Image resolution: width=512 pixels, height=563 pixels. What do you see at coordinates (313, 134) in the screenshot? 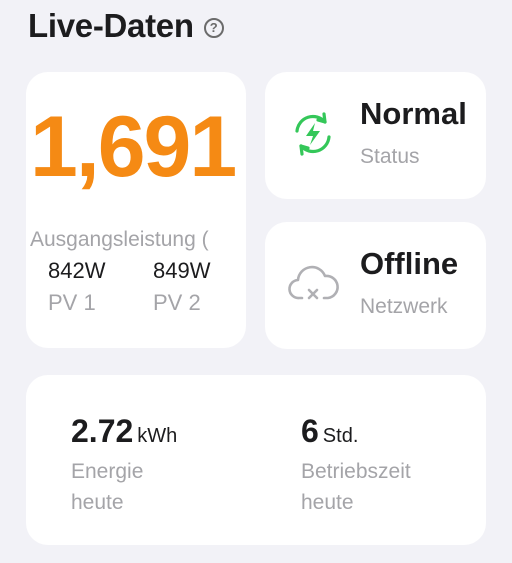
I see `refresh-bolt-icon` at bounding box center [313, 134].